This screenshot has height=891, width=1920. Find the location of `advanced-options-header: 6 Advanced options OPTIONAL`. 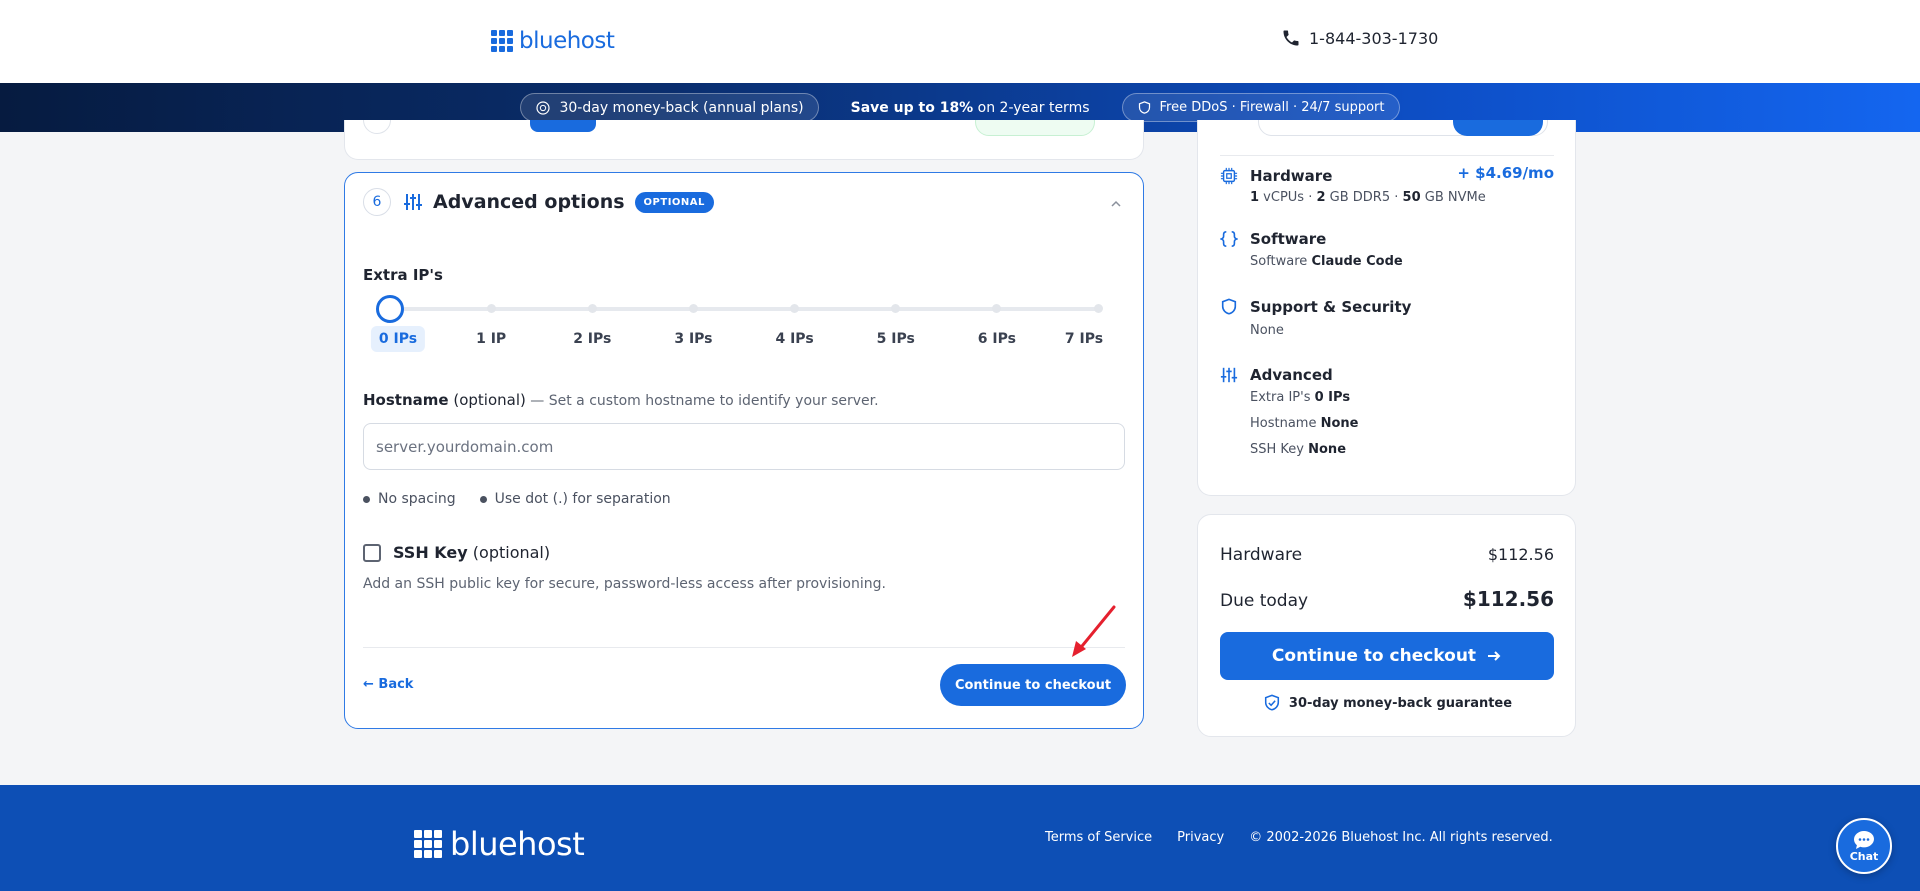

advanced-options-header: 6 Advanced options OPTIONAL is located at coordinates (538, 202).